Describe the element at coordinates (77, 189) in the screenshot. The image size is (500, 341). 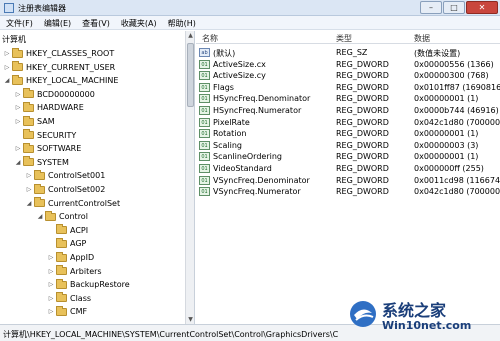
I see `tree-item-label: ControlSet002` at that location.